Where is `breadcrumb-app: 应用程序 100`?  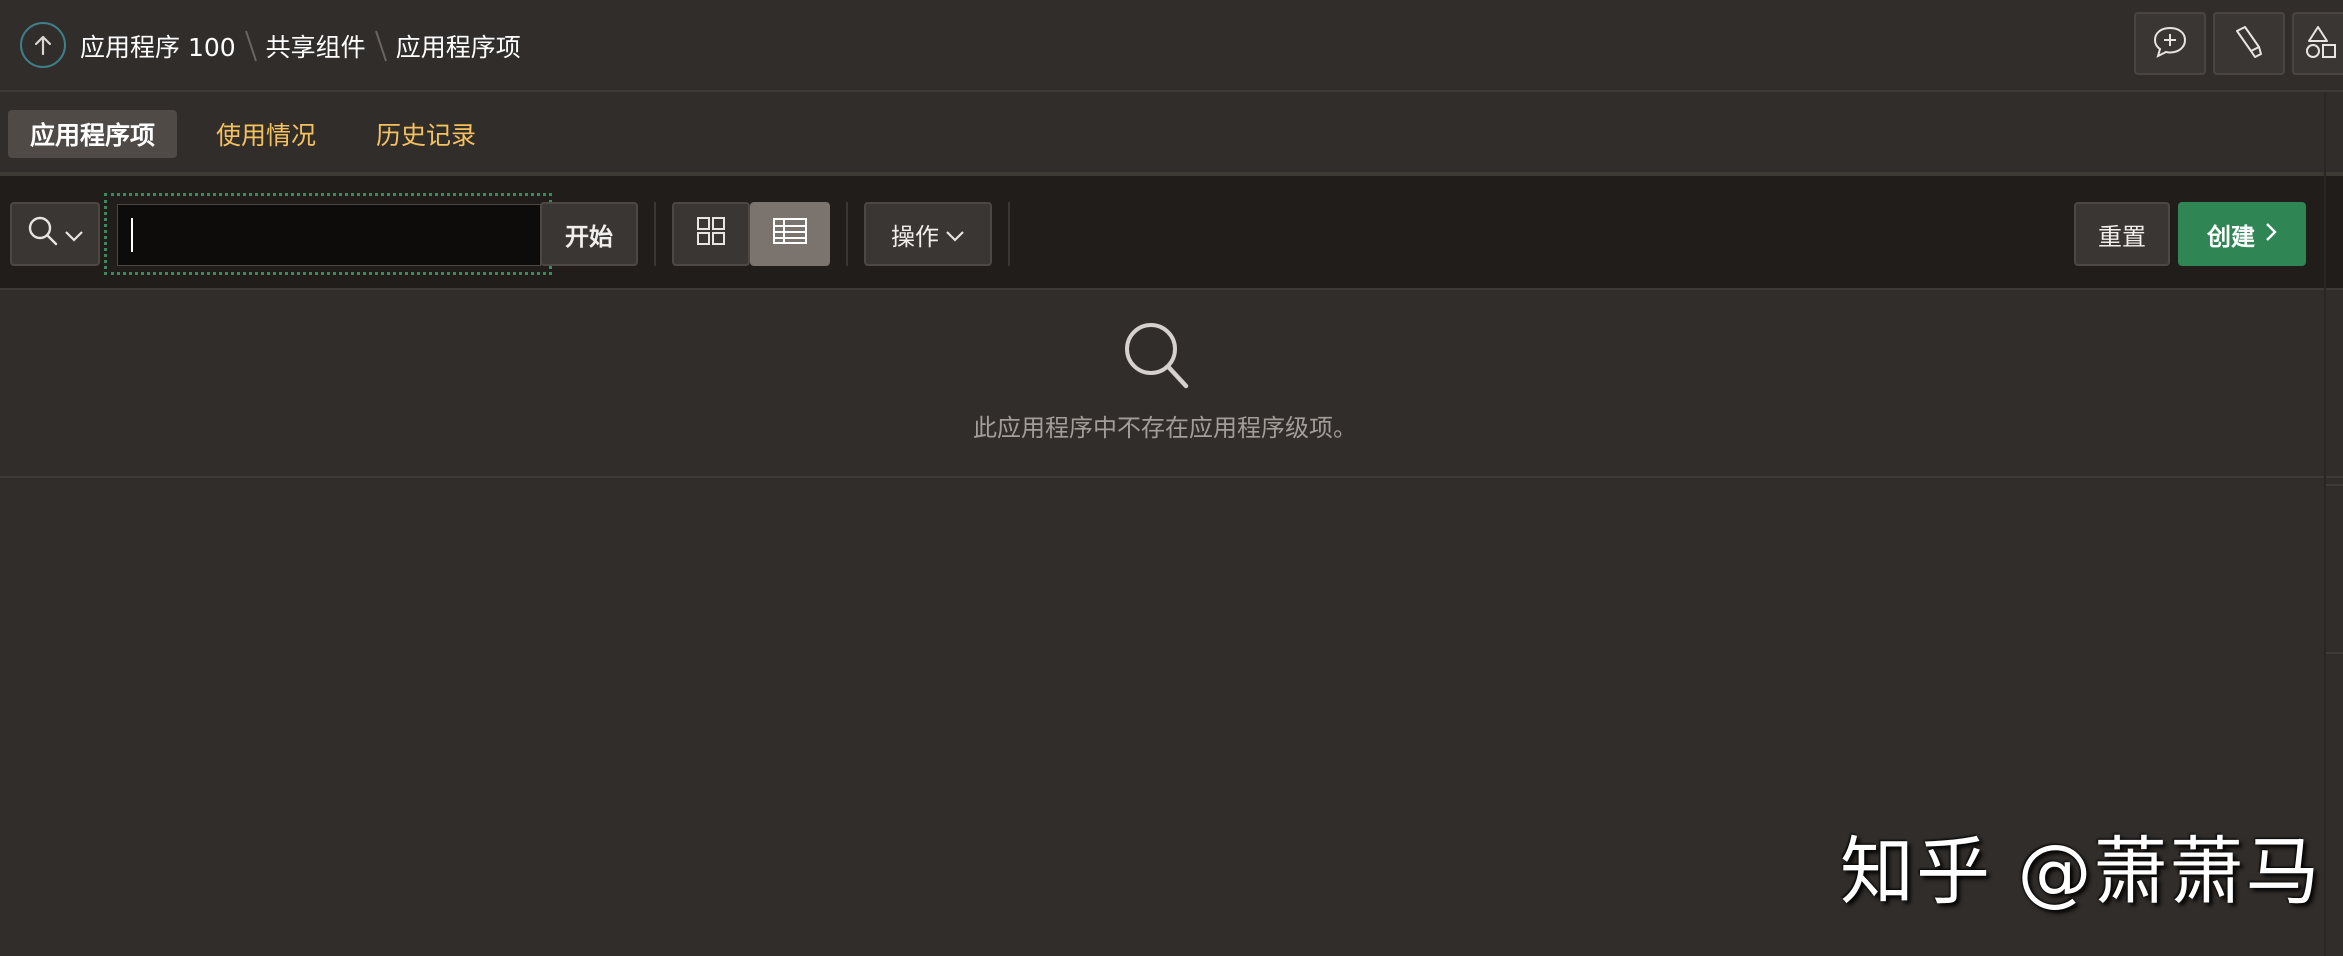
breadcrumb-app: 应用程序 100 is located at coordinates (158, 46).